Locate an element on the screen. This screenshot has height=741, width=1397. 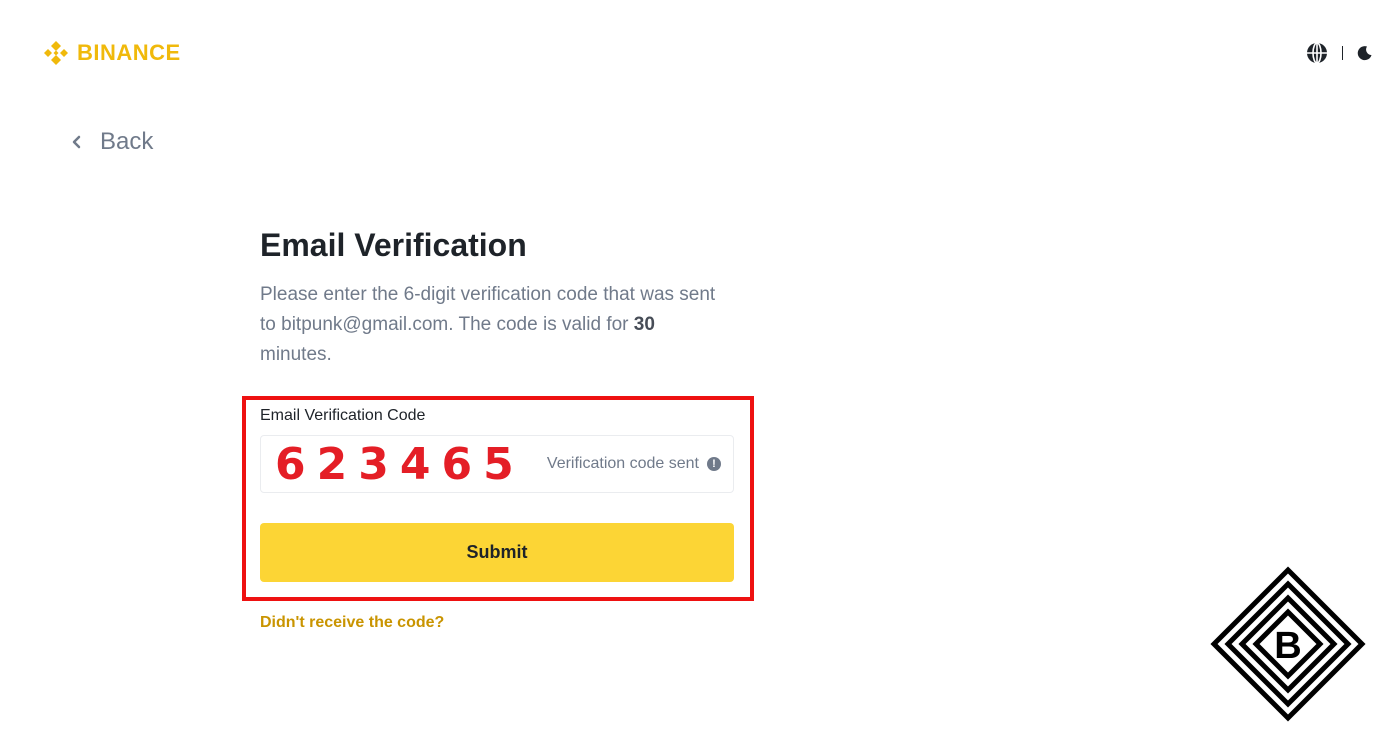
code-sent-text: Verification code sent is located at coordinates (622, 463).